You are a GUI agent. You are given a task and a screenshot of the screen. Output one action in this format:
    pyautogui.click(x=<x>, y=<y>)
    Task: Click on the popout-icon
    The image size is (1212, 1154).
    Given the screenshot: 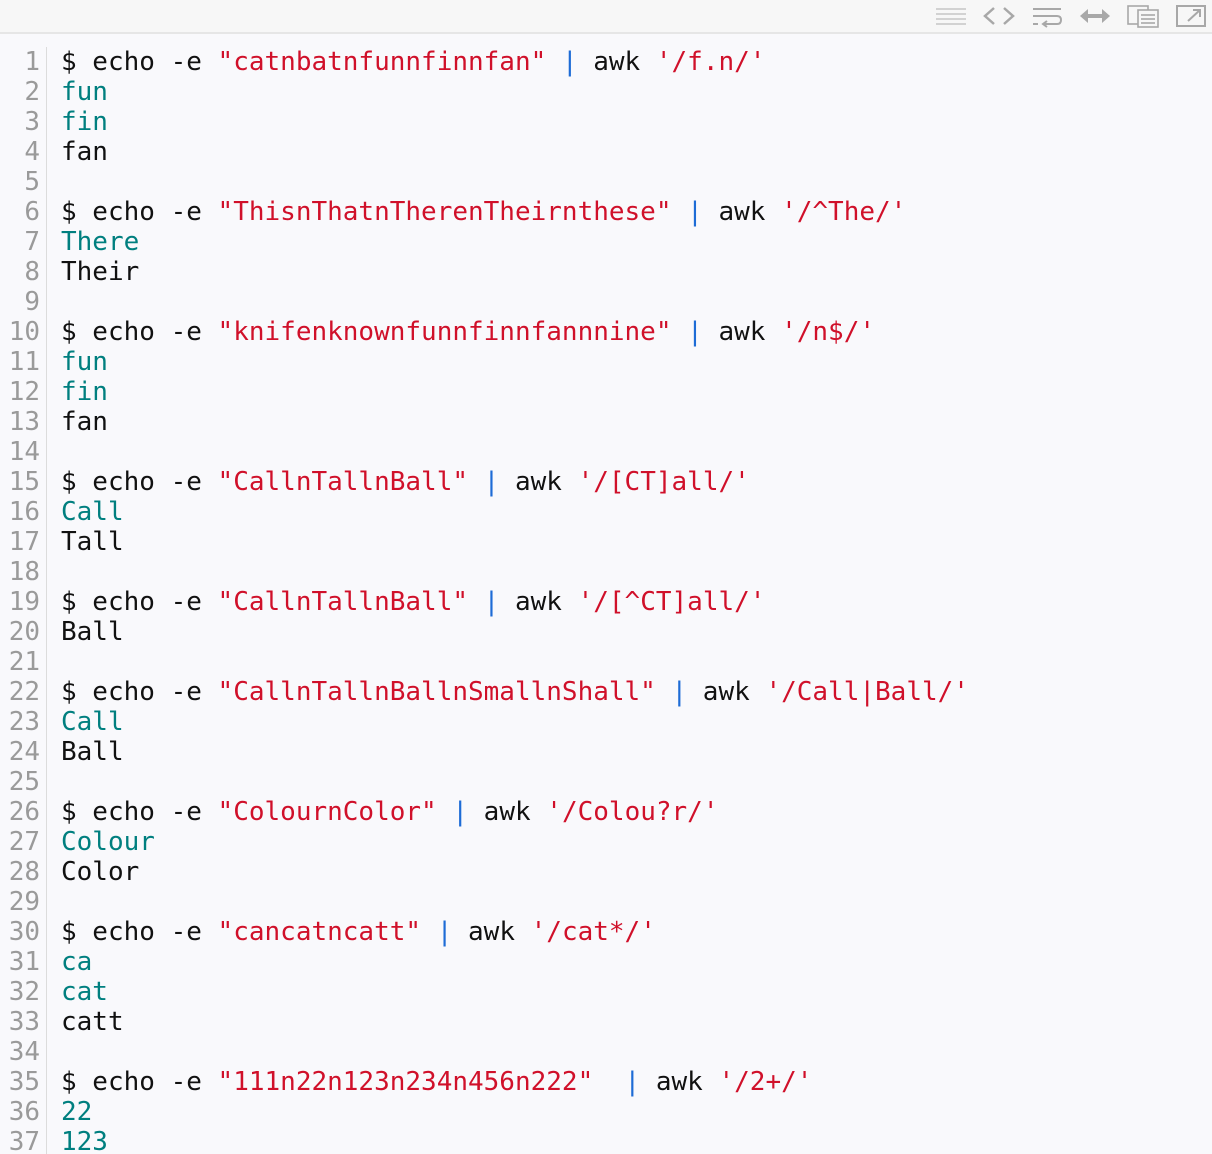 What is the action you would take?
    pyautogui.click(x=1191, y=16)
    